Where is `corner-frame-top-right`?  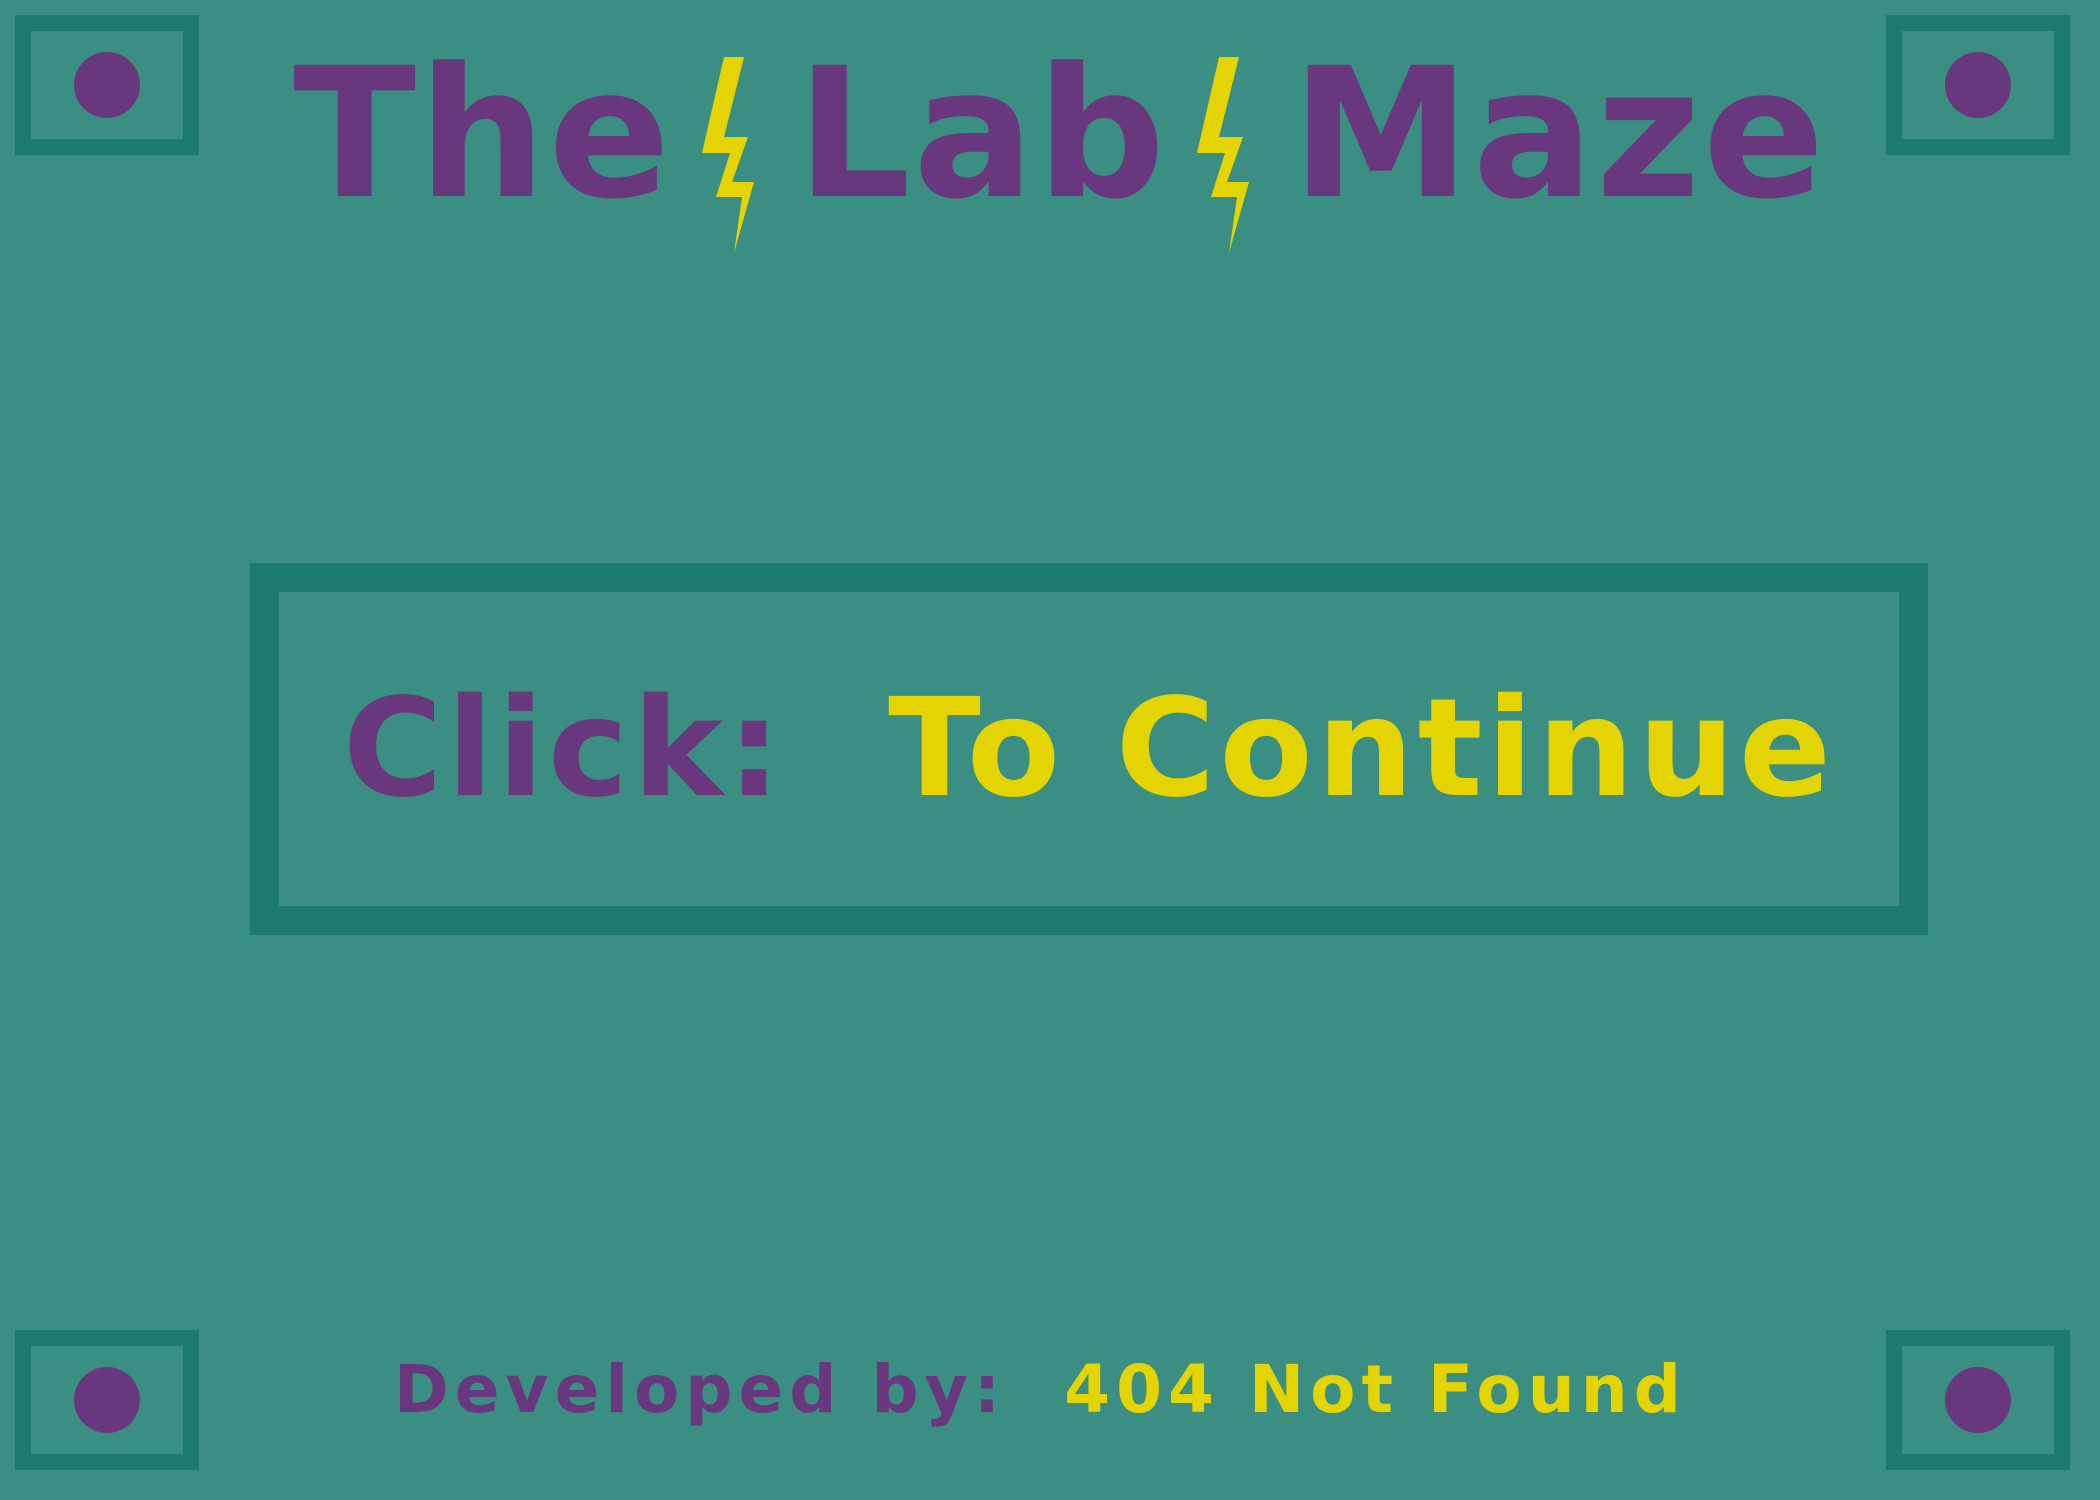 corner-frame-top-right is located at coordinates (1978, 85).